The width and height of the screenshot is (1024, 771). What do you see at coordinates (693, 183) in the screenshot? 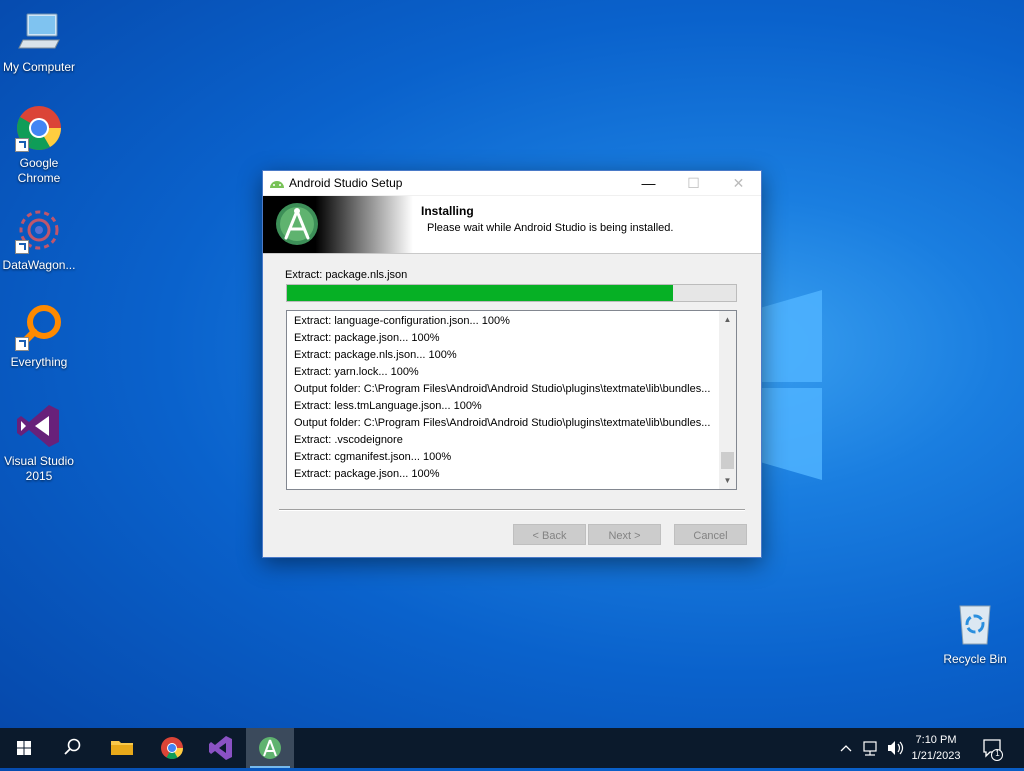
I see `maximize-button: ☐` at bounding box center [693, 183].